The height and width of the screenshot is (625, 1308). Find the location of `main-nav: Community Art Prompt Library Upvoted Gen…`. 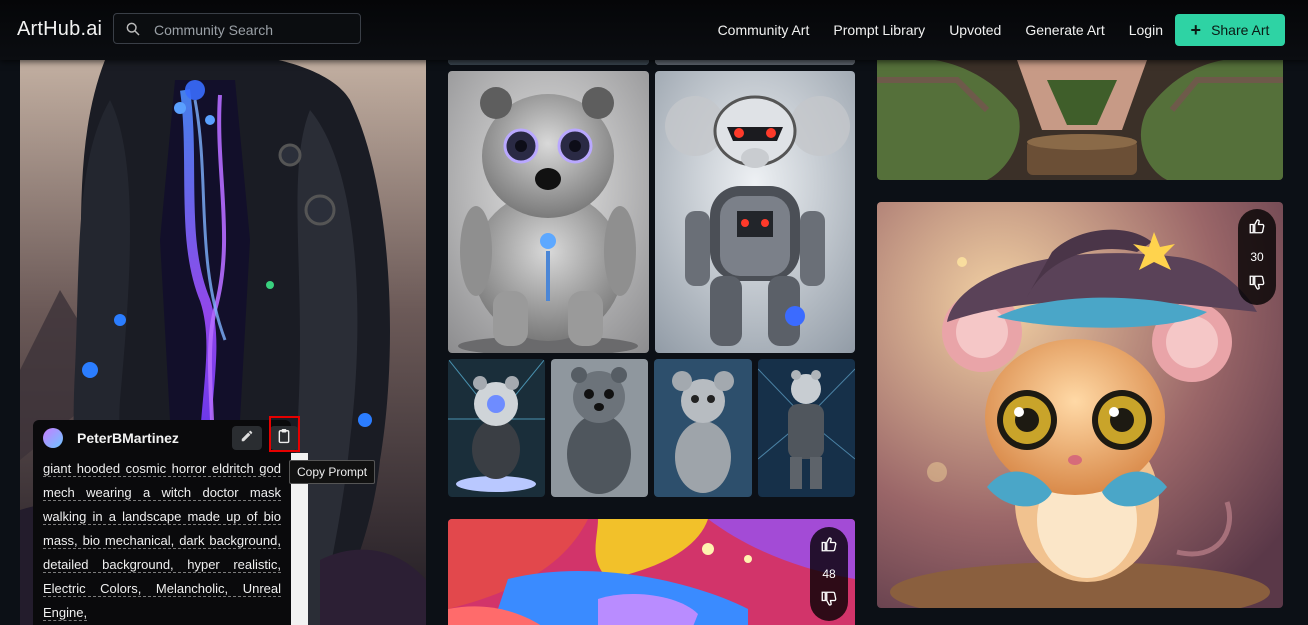

main-nav: Community Art Prompt Library Upvoted Gen… is located at coordinates (928, 30).